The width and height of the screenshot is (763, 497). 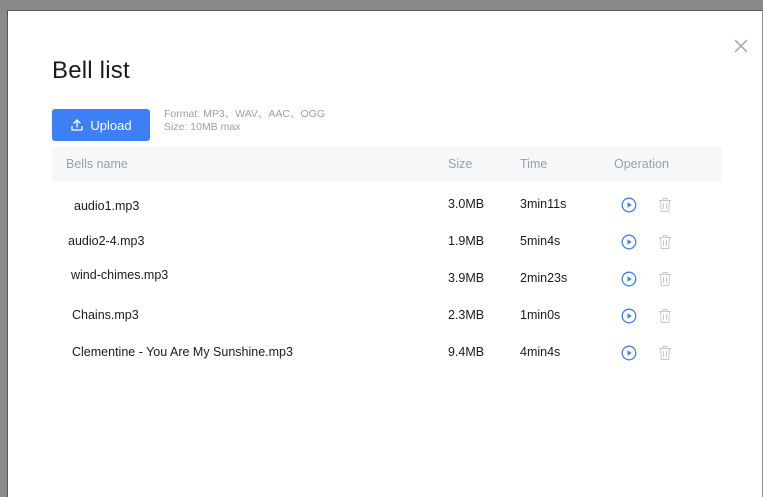 I want to click on dialog-title: Bell list, so click(x=91, y=70).